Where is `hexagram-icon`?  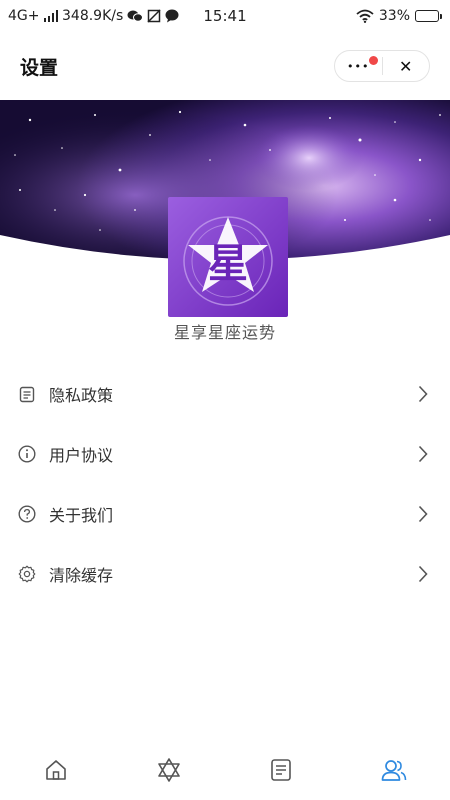
hexagram-icon is located at coordinates (168, 770).